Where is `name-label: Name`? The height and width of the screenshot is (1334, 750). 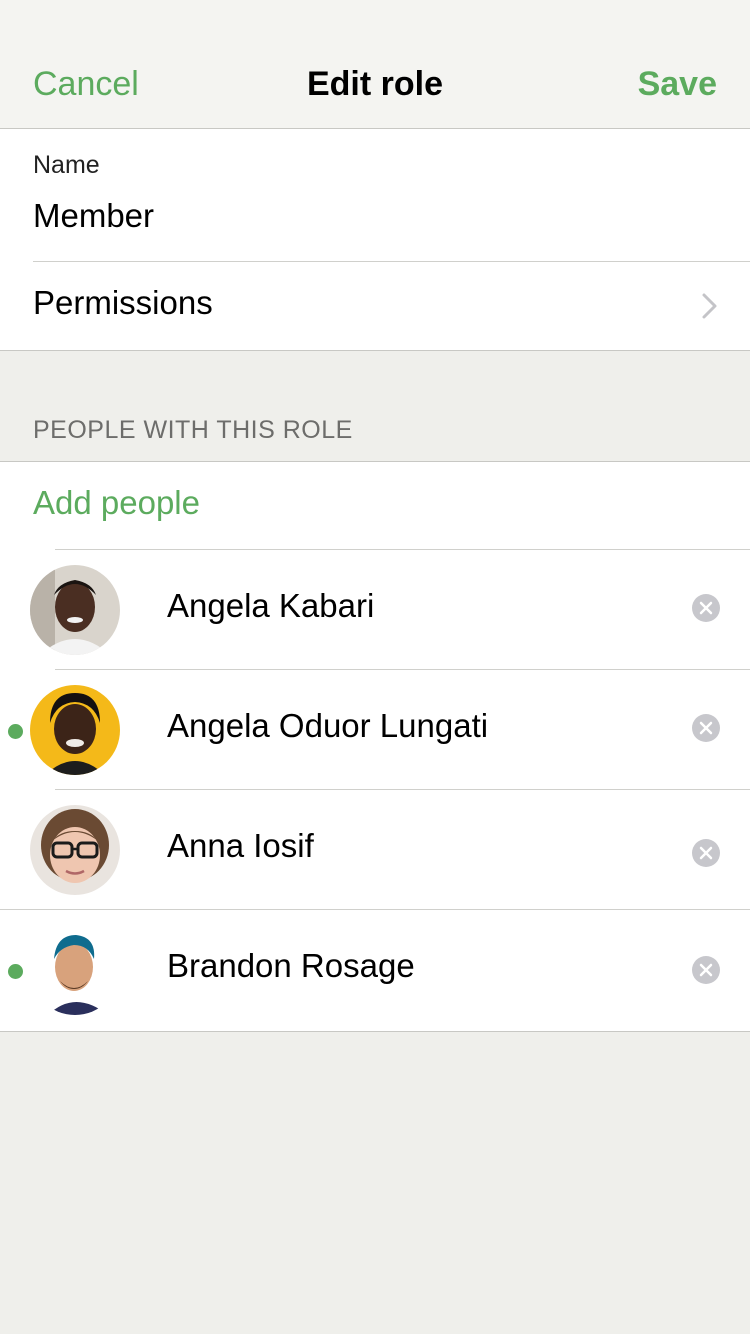 name-label: Name is located at coordinates (66, 165).